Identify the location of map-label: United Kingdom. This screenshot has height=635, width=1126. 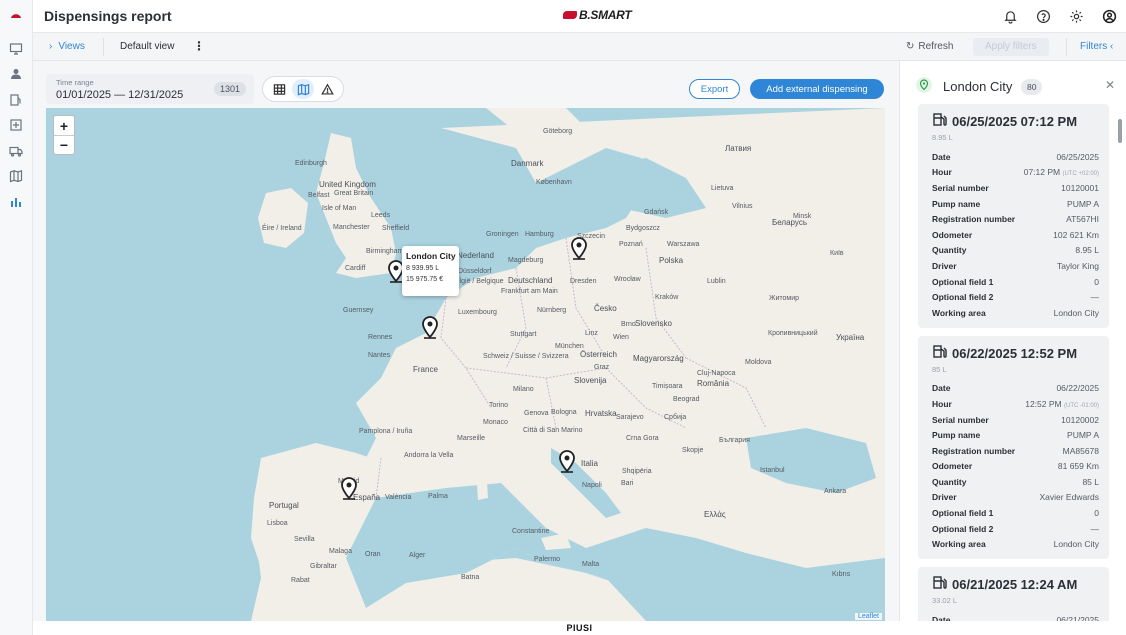
(347, 184).